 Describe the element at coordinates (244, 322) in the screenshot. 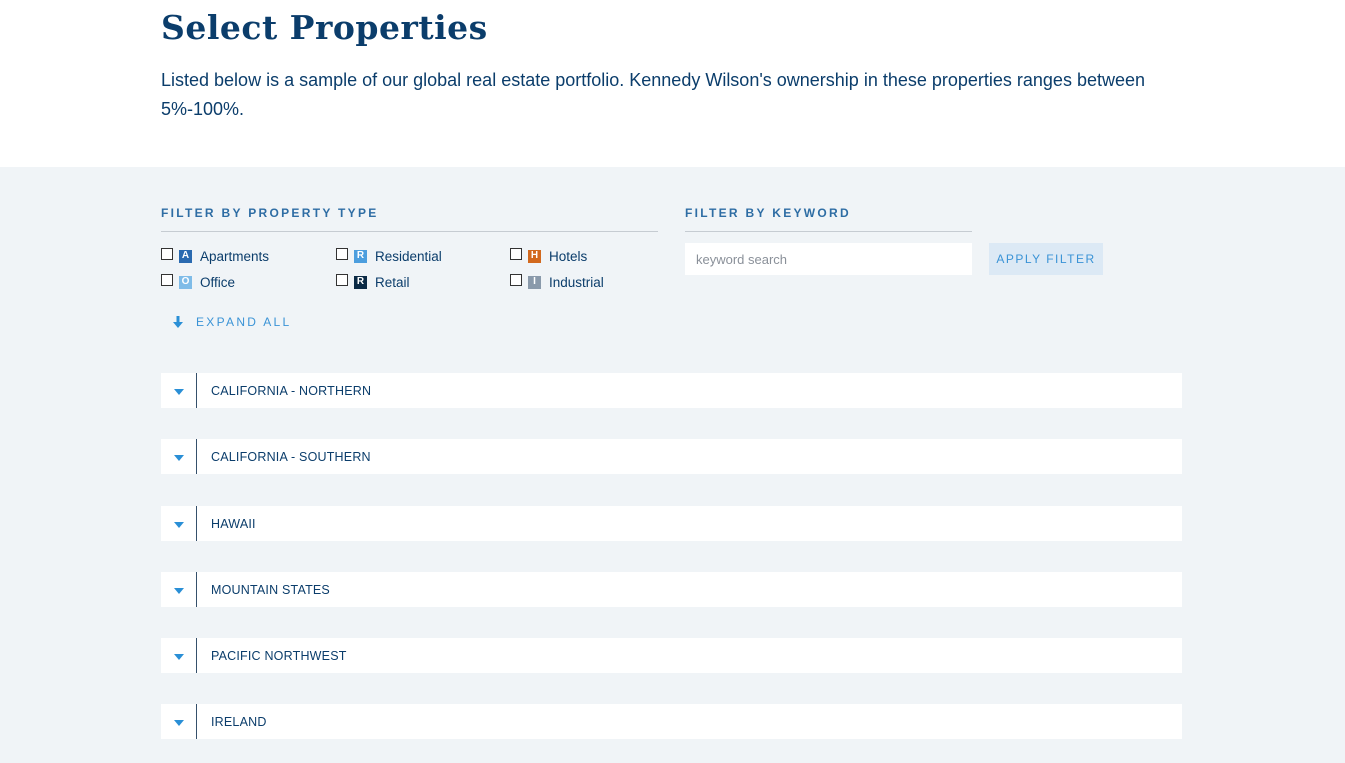

I see `expand-all-label: EXPAND ALL` at that location.